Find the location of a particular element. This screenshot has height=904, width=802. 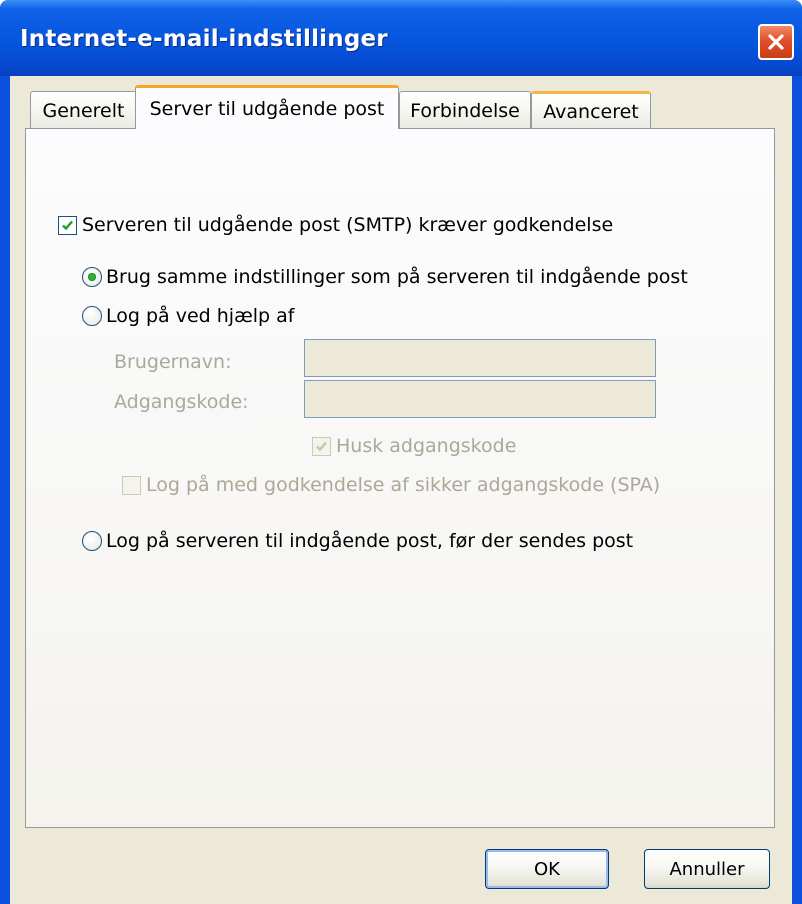

smtp-auth-checkbox is located at coordinates (67, 225).